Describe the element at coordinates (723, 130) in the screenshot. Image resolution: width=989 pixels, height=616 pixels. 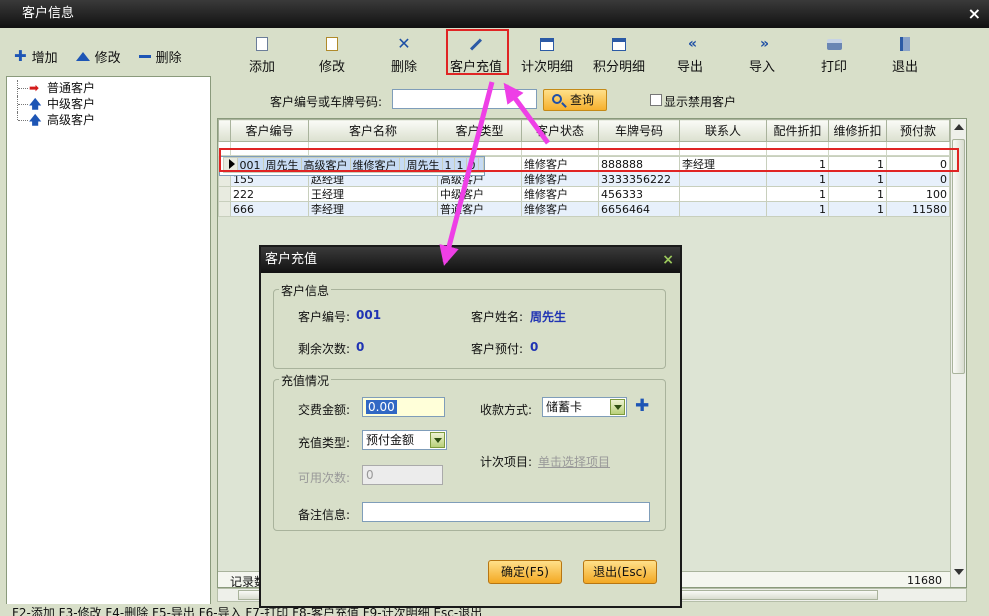
I see `column-header: 联系人` at that location.